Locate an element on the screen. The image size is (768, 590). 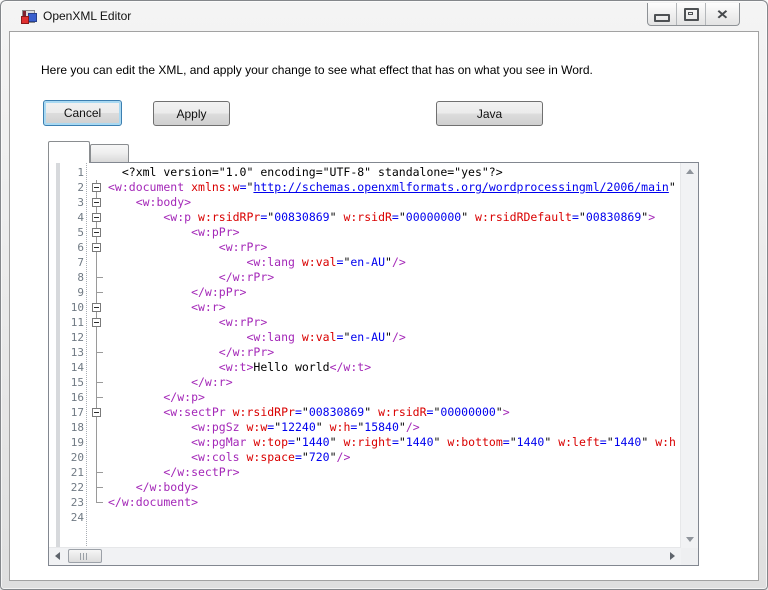
line-number: 15 is located at coordinates (77, 382).